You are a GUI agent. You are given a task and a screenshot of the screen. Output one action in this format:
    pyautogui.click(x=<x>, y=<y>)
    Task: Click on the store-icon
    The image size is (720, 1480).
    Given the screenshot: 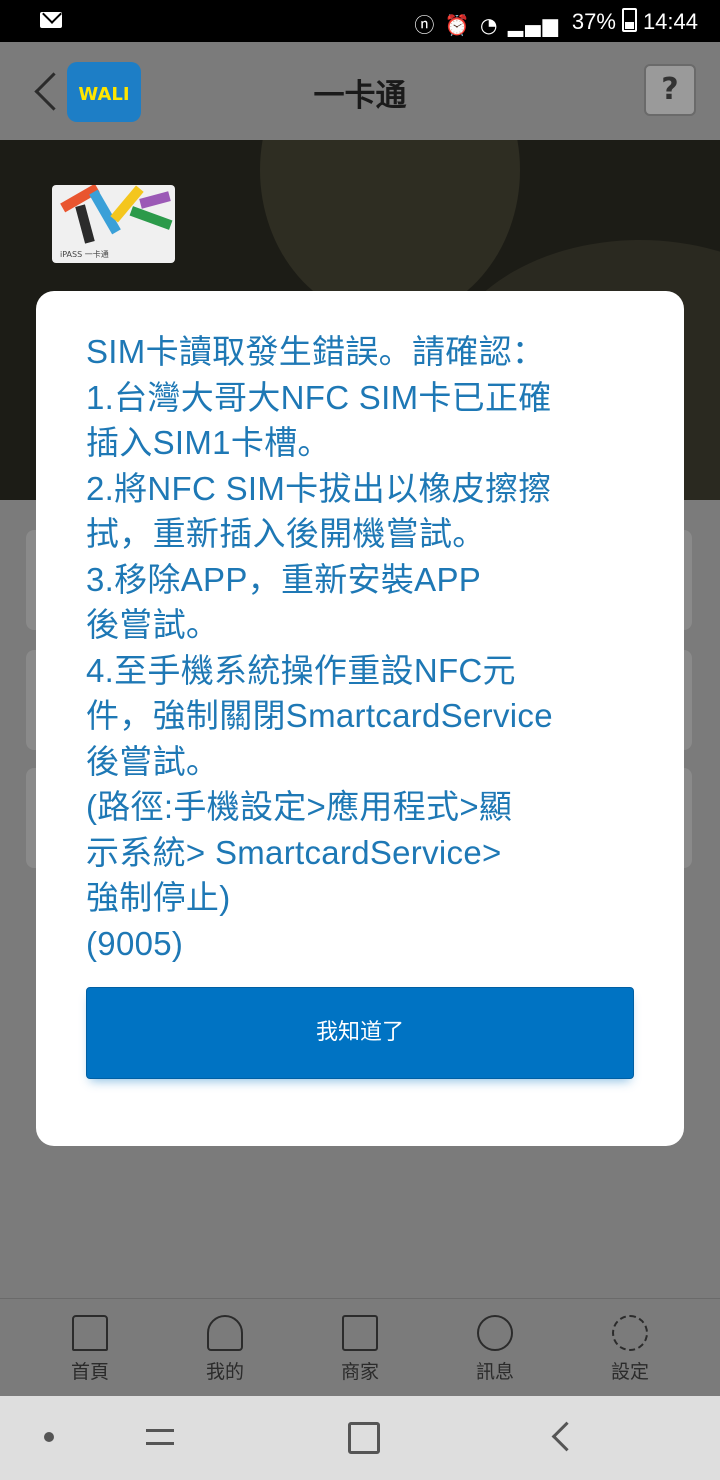 What is the action you would take?
    pyautogui.click(x=360, y=1333)
    